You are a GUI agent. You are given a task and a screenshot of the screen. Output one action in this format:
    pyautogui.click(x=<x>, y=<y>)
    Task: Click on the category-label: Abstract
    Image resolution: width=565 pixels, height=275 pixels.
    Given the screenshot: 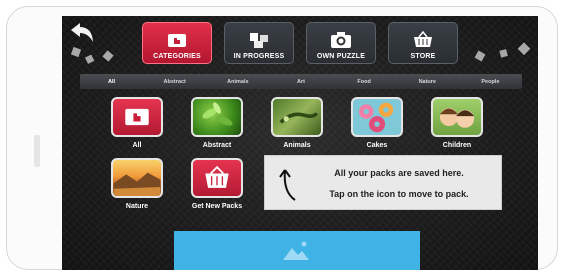 What is the action you would take?
    pyautogui.click(x=217, y=145)
    